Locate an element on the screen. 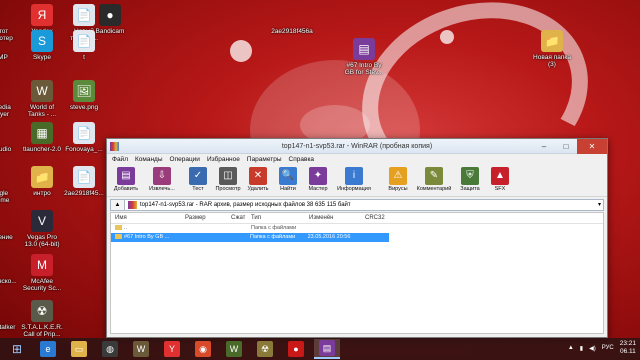 The width and height of the screenshot is (640, 360). toolbar-label: Найти is located at coordinates (288, 189).